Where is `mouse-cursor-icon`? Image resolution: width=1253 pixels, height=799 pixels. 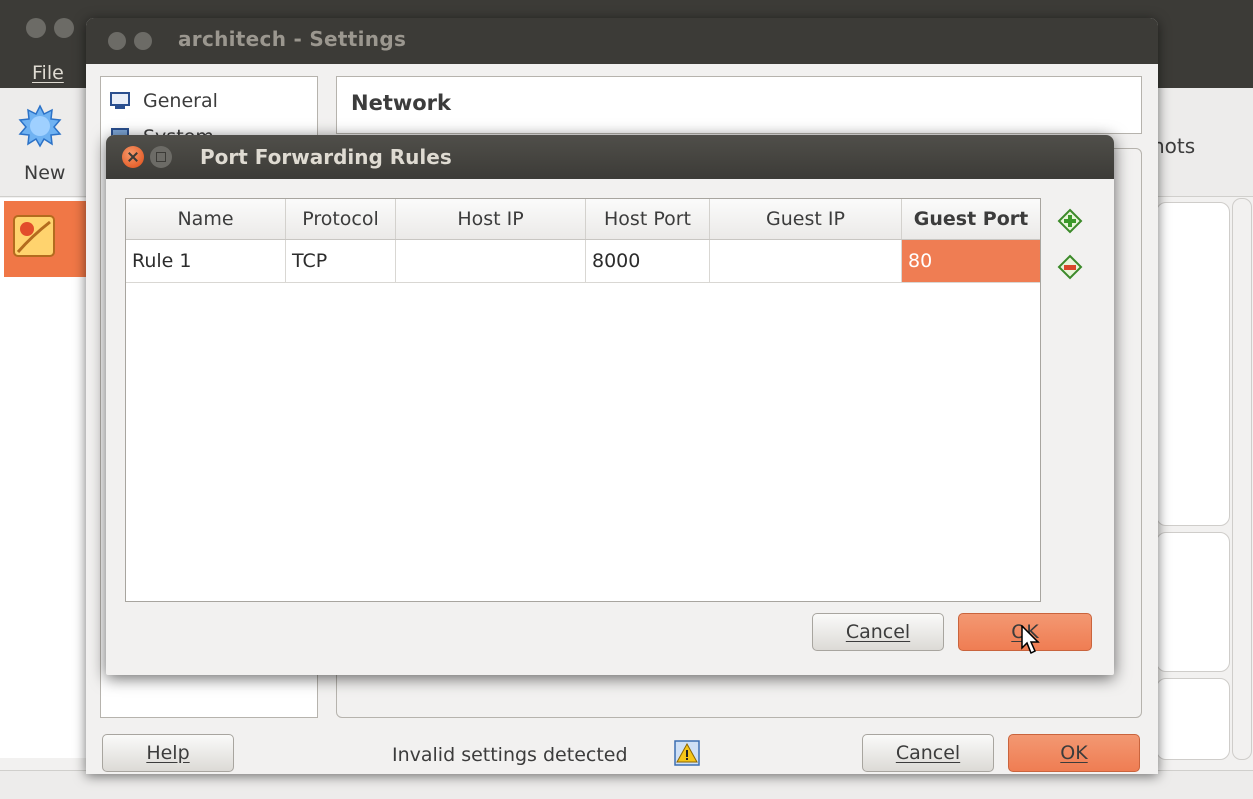
mouse-cursor-icon is located at coordinates (1030, 640).